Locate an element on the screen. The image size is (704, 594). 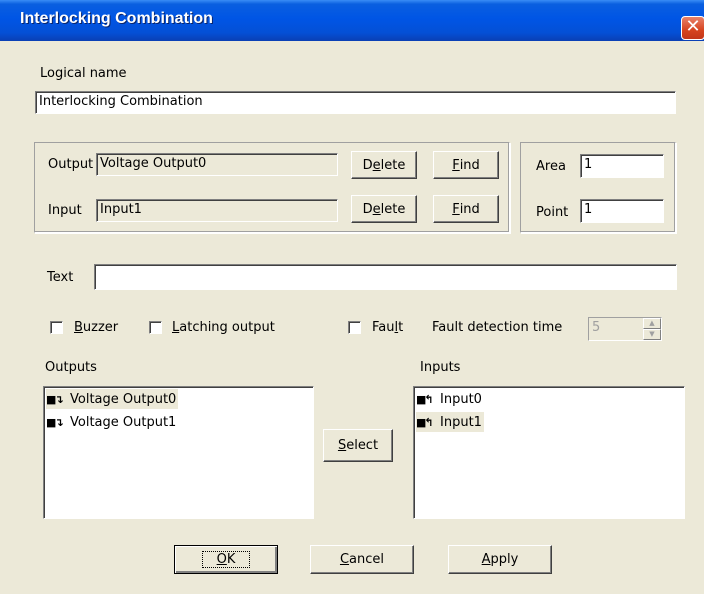
list-item: ■↴ Voltage Output1 is located at coordinates (112, 422).